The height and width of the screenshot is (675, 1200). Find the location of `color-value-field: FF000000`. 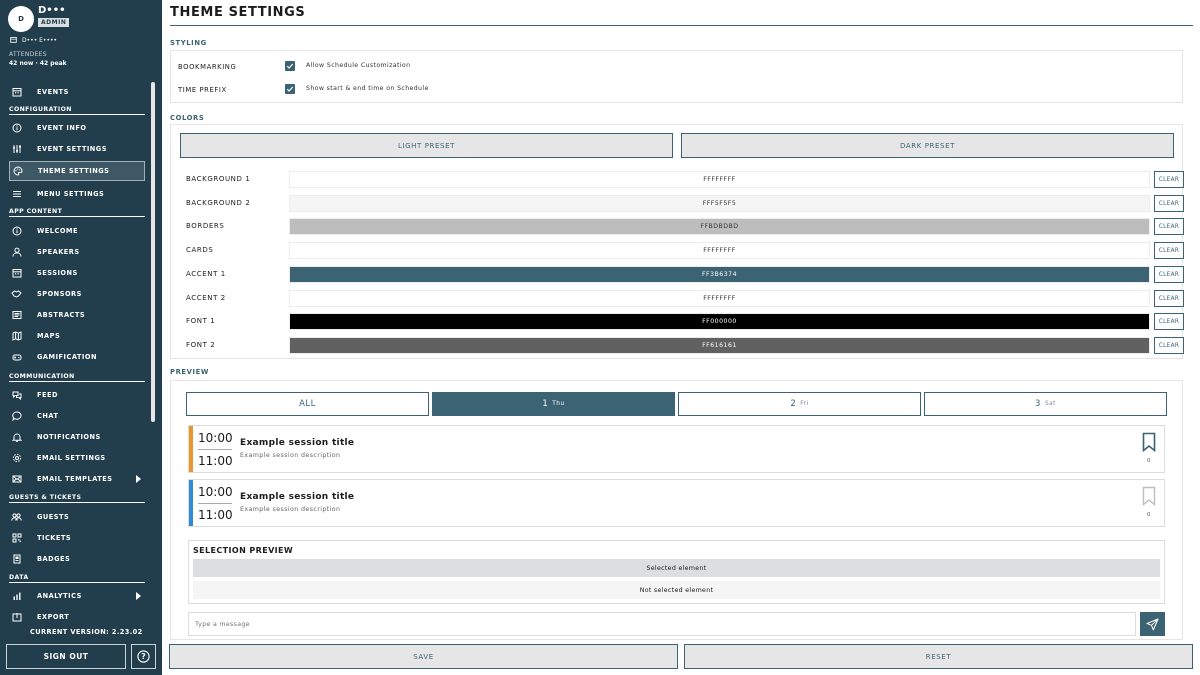

color-value-field: FF000000 is located at coordinates (719, 321).